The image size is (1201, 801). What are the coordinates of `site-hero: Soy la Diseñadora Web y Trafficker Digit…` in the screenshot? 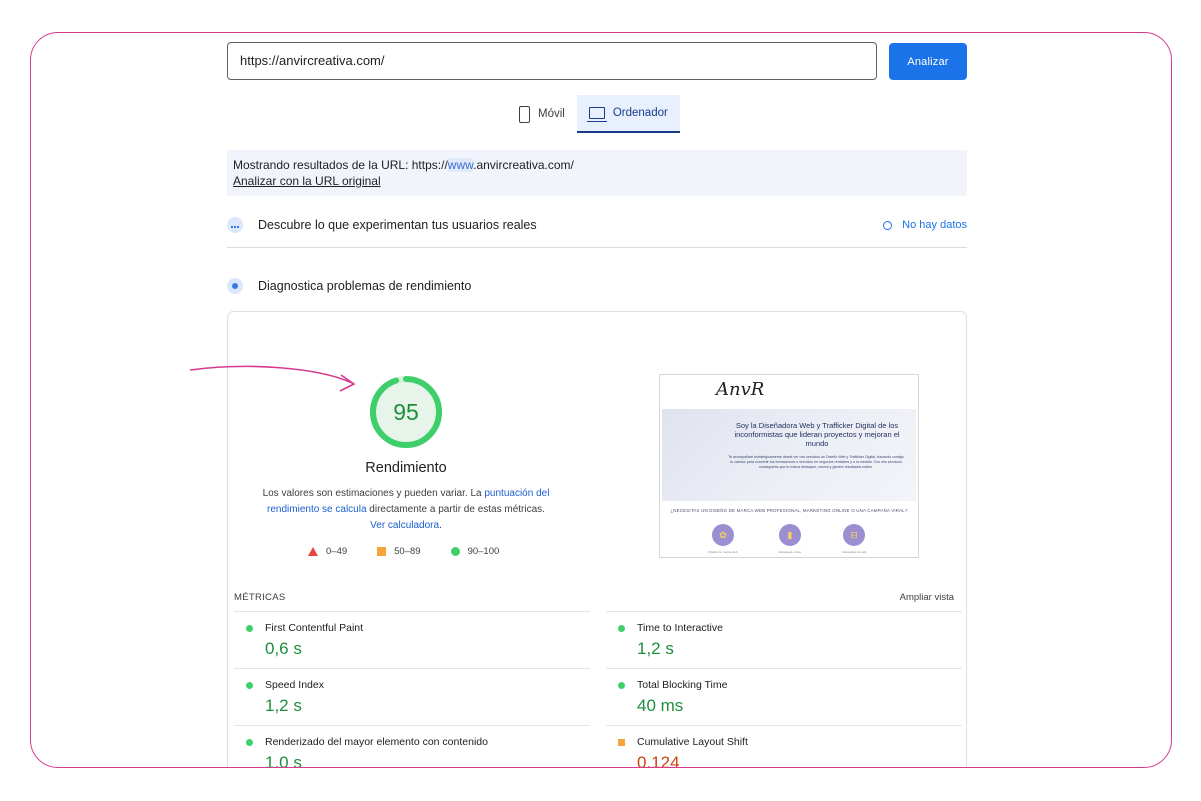 It's located at (789, 455).